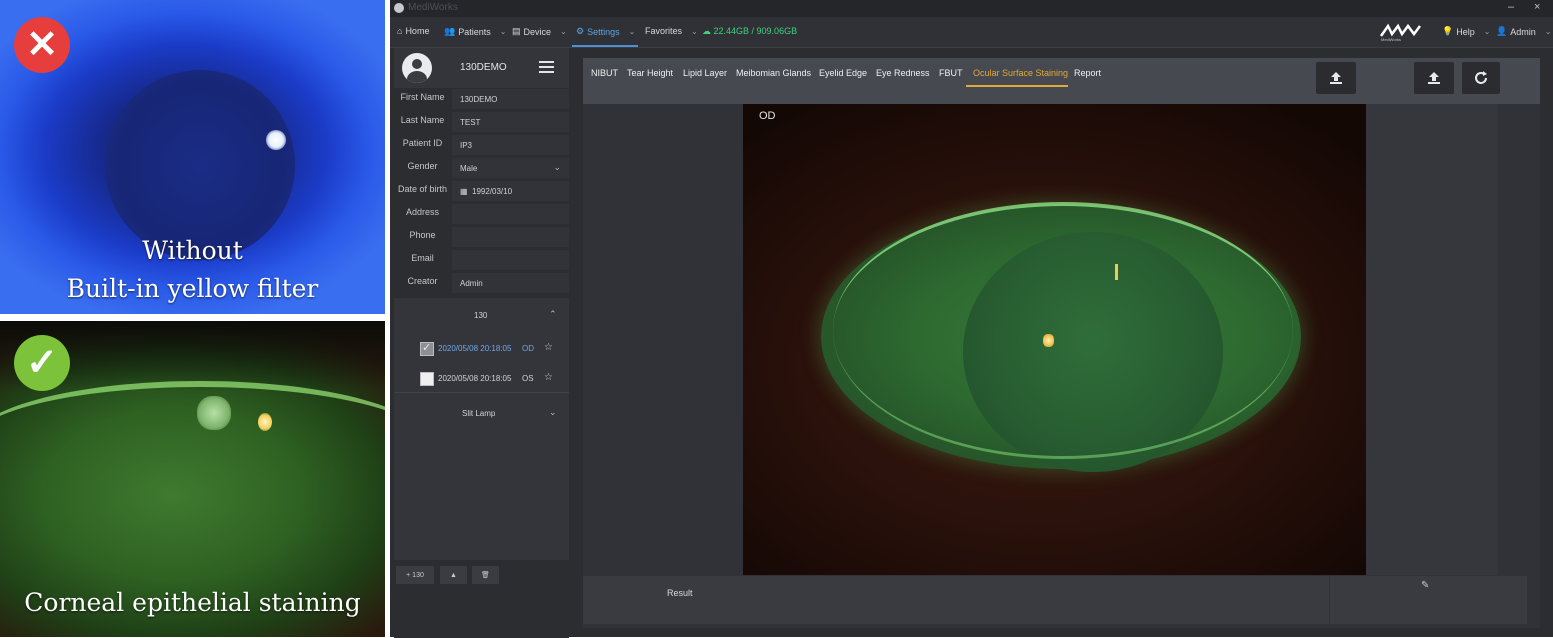 The image size is (1553, 638). Describe the element at coordinates (422, 143) in the screenshot. I see `patient-id-label: Patient ID` at that location.